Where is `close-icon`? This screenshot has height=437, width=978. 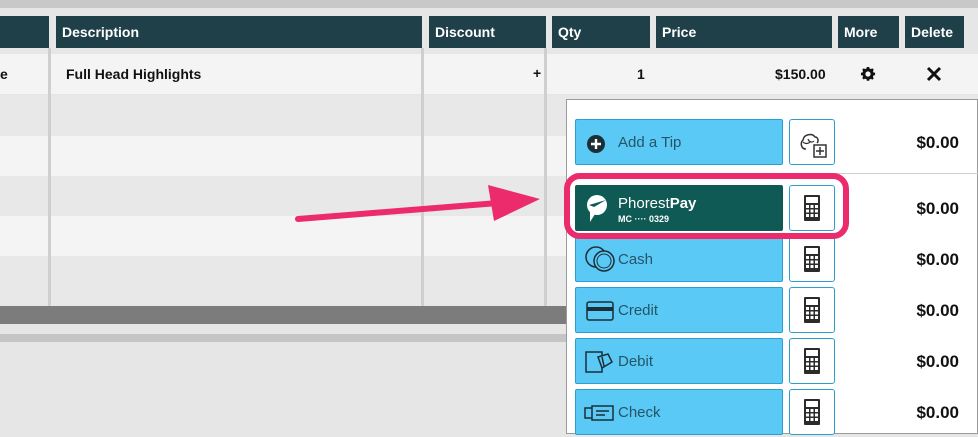 close-icon is located at coordinates (934, 76).